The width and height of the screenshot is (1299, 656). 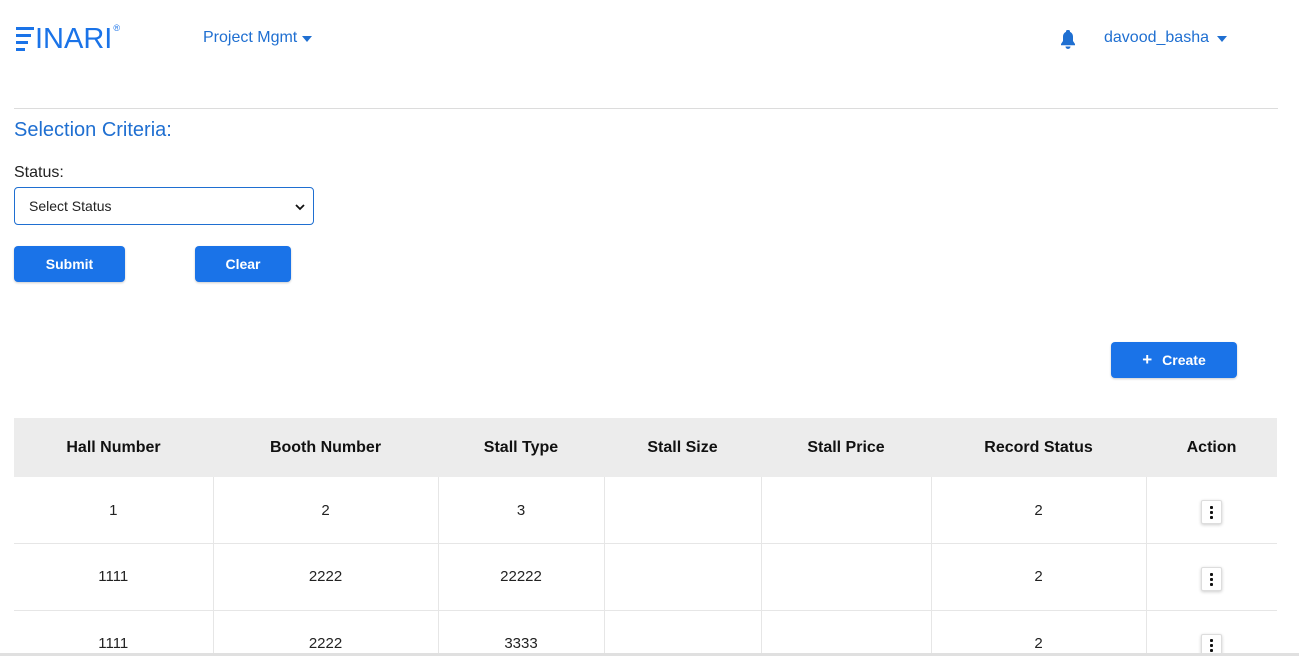 What do you see at coordinates (646, 108) in the screenshot?
I see `header-divider` at bounding box center [646, 108].